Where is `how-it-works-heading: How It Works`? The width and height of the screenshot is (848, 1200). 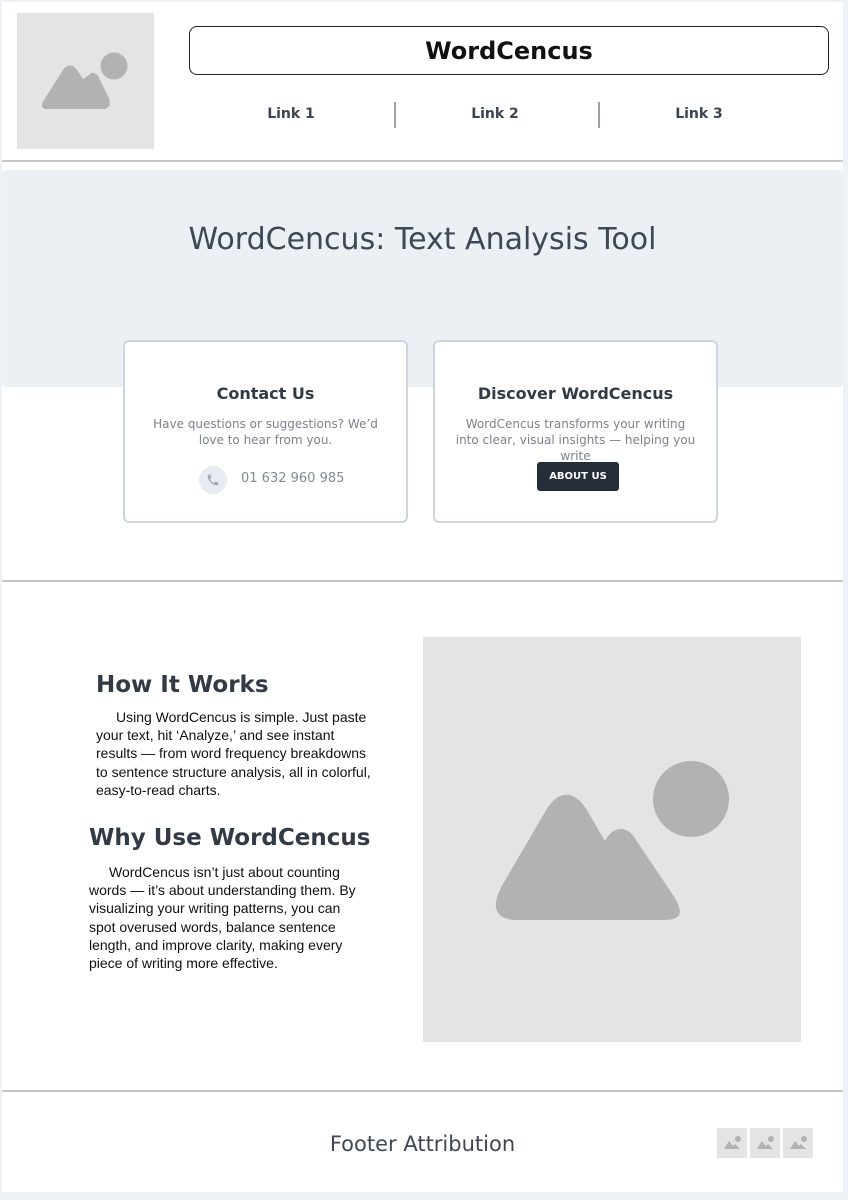
how-it-works-heading: How It Works is located at coordinates (182, 685).